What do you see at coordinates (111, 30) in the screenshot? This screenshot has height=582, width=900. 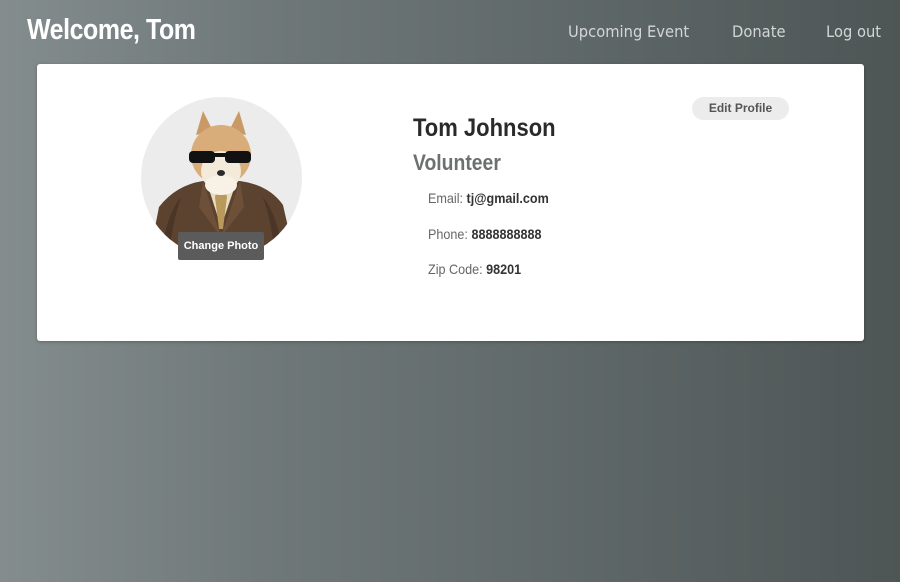 I see `welcome-title: Welcome, Tom` at bounding box center [111, 30].